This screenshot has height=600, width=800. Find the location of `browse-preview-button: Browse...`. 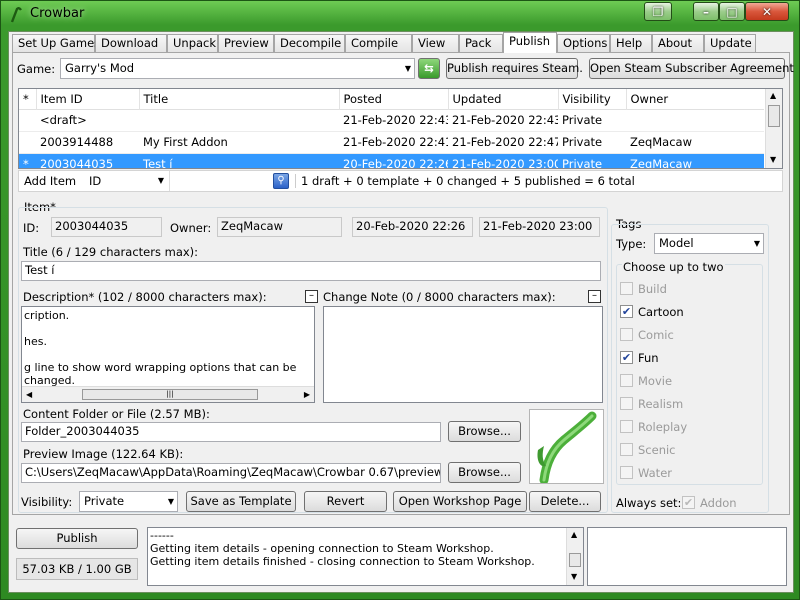

browse-preview-button: Browse... is located at coordinates (484, 472).